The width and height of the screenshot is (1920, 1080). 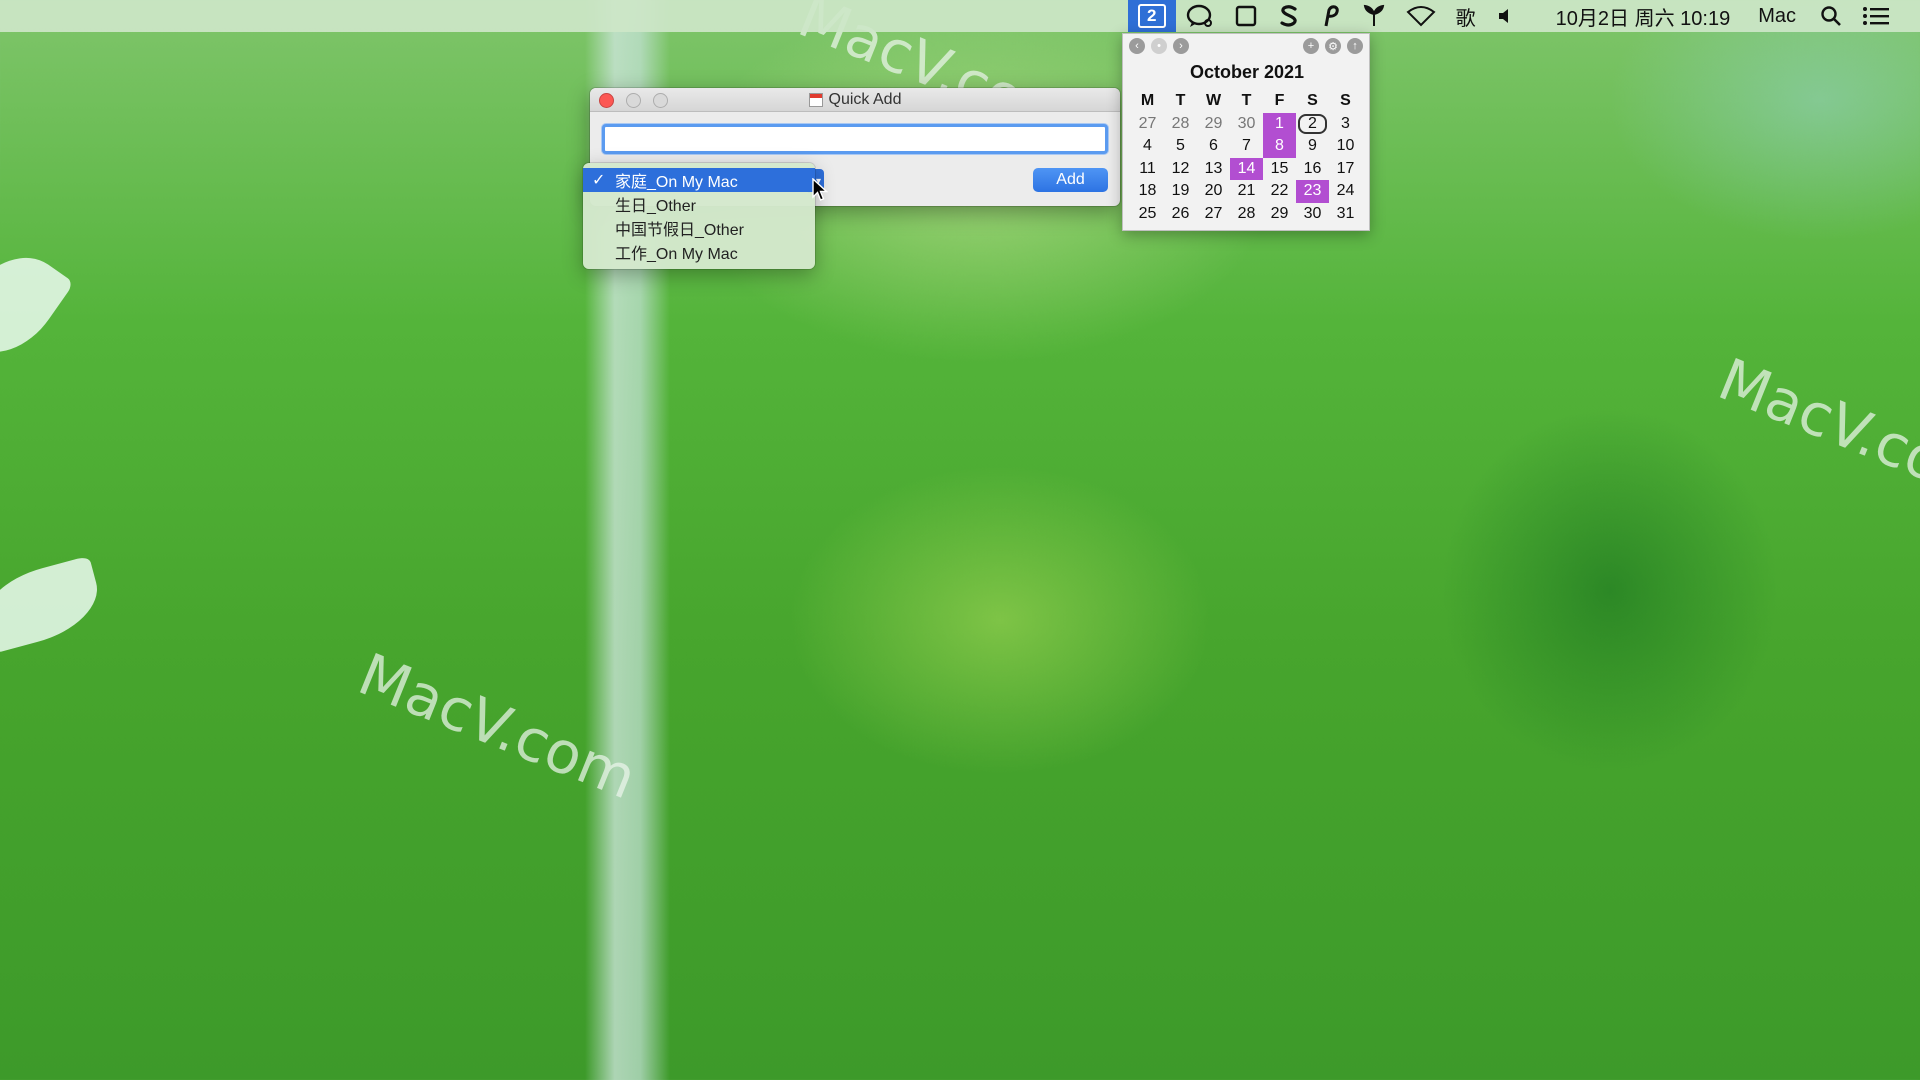 What do you see at coordinates (1279, 123) in the screenshot?
I see `calendar-day-event: 1` at bounding box center [1279, 123].